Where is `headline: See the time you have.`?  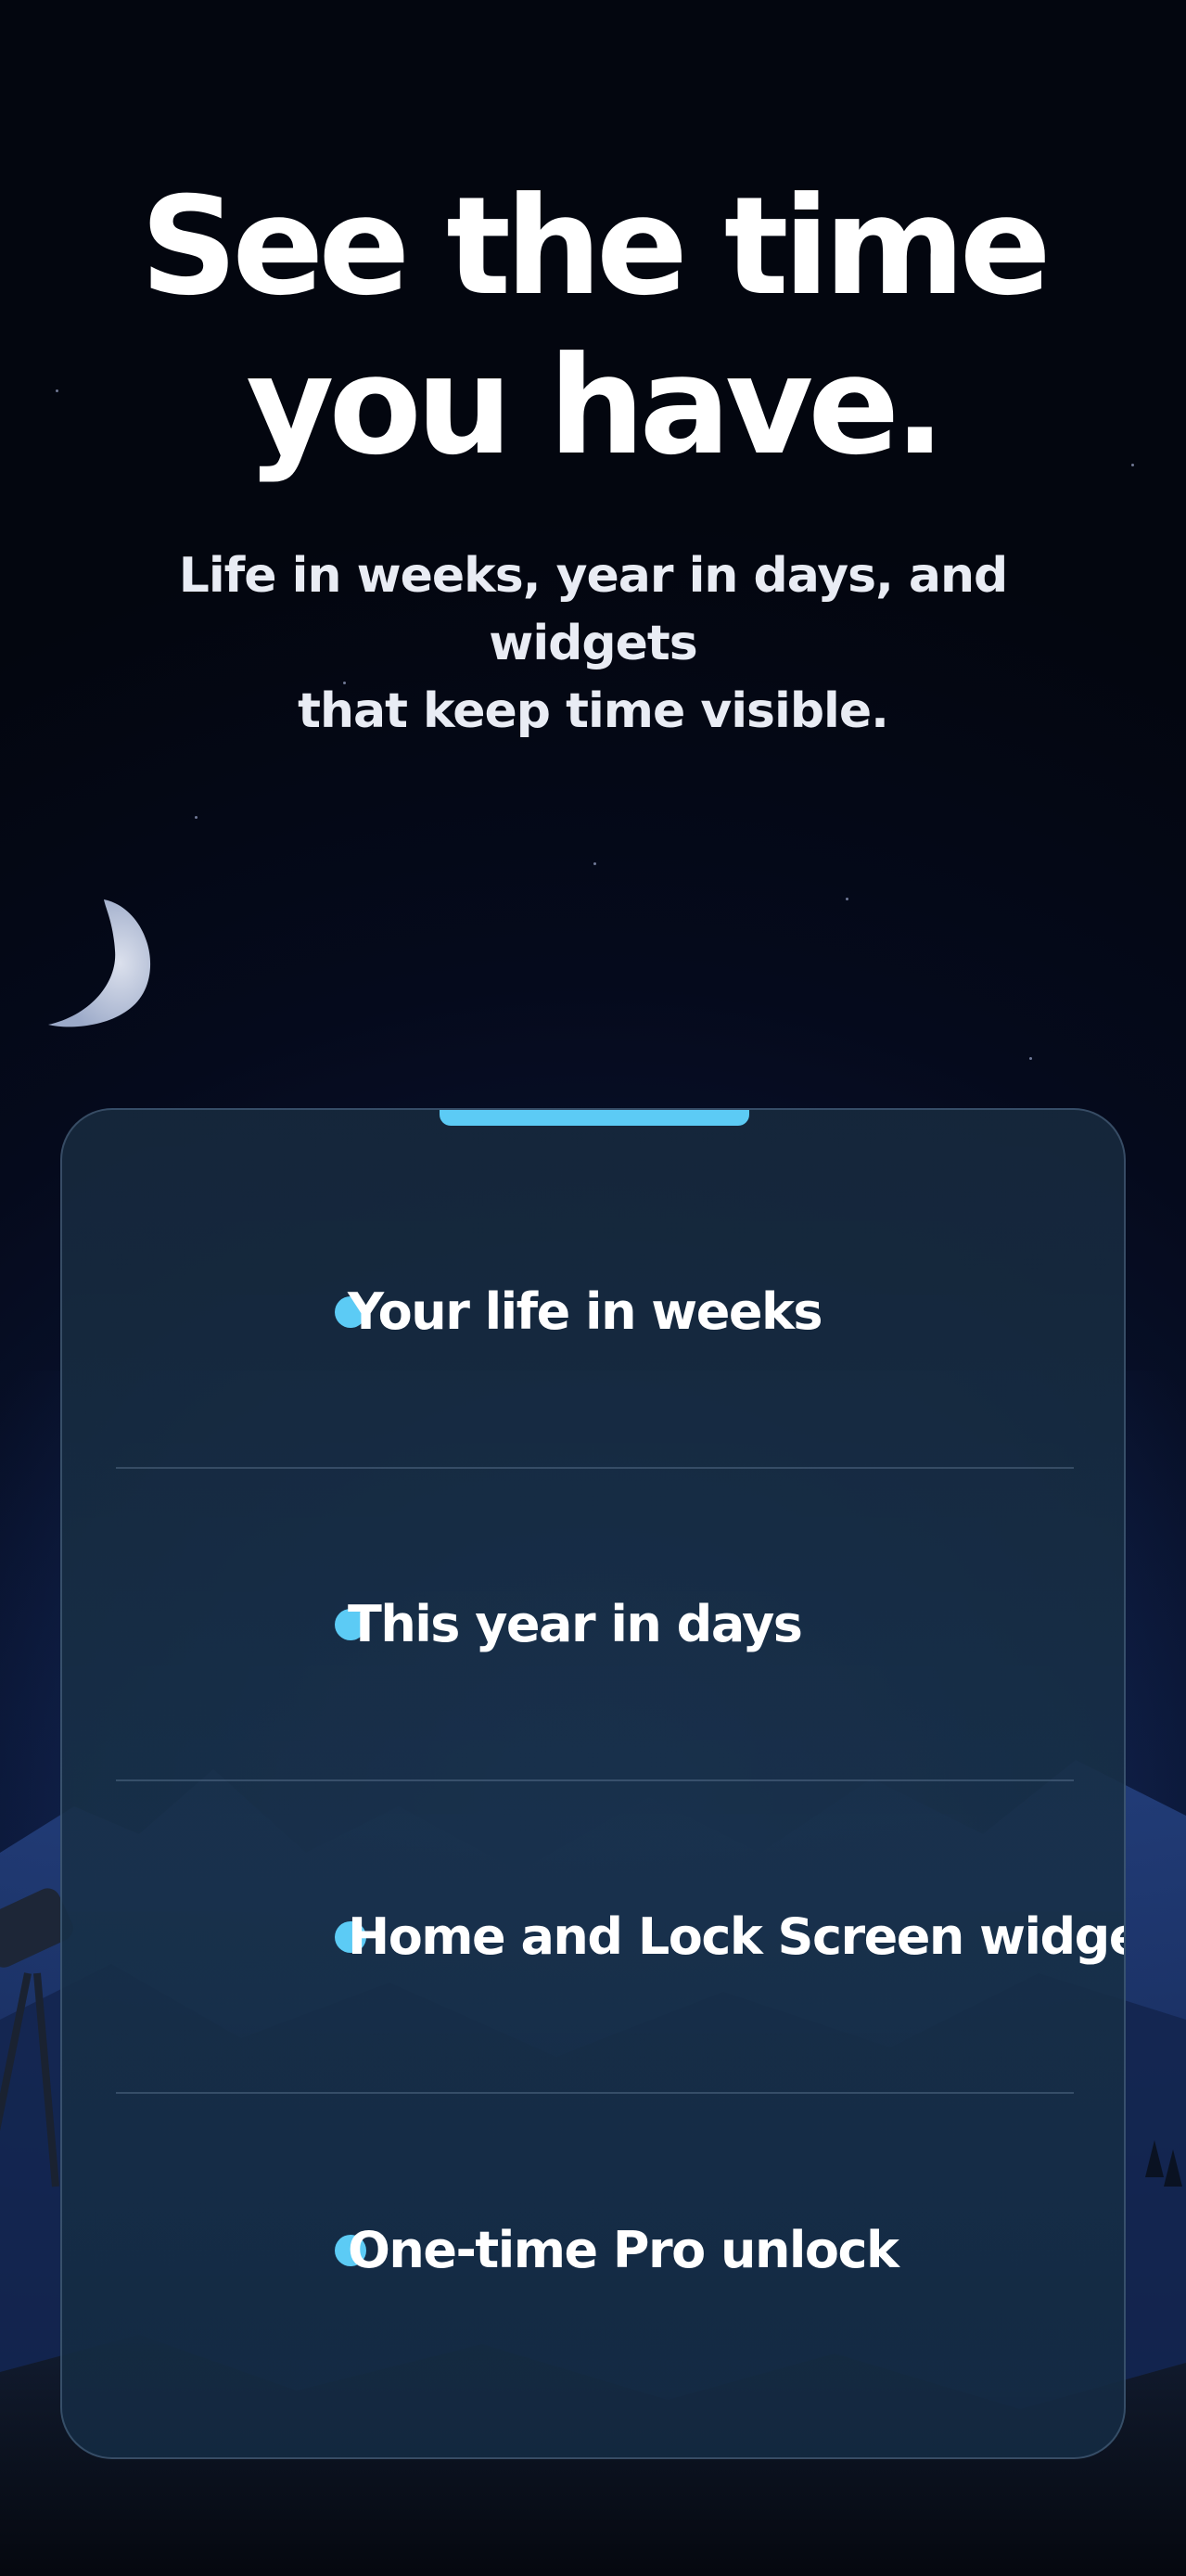 headline: See the time you have. is located at coordinates (593, 326).